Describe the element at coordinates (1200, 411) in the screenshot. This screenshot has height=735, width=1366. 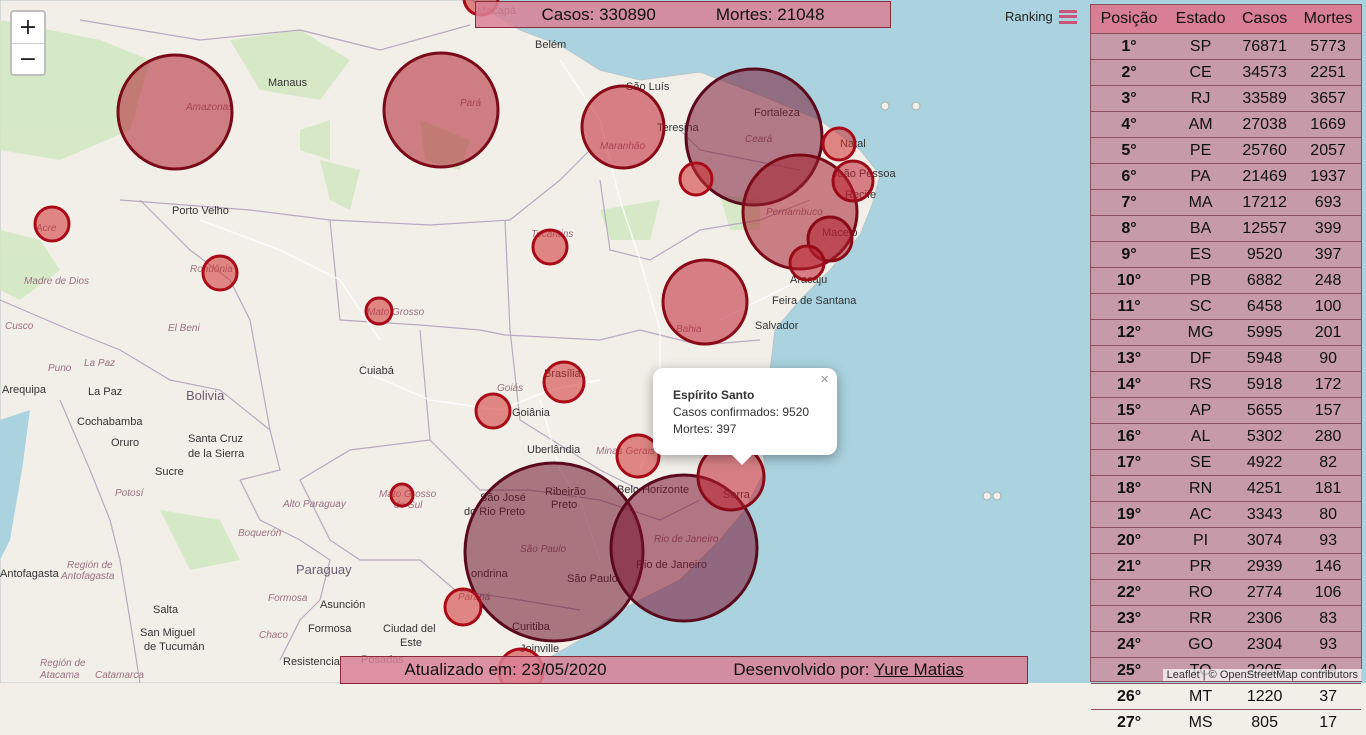
I see `rank-state: AP` at that location.